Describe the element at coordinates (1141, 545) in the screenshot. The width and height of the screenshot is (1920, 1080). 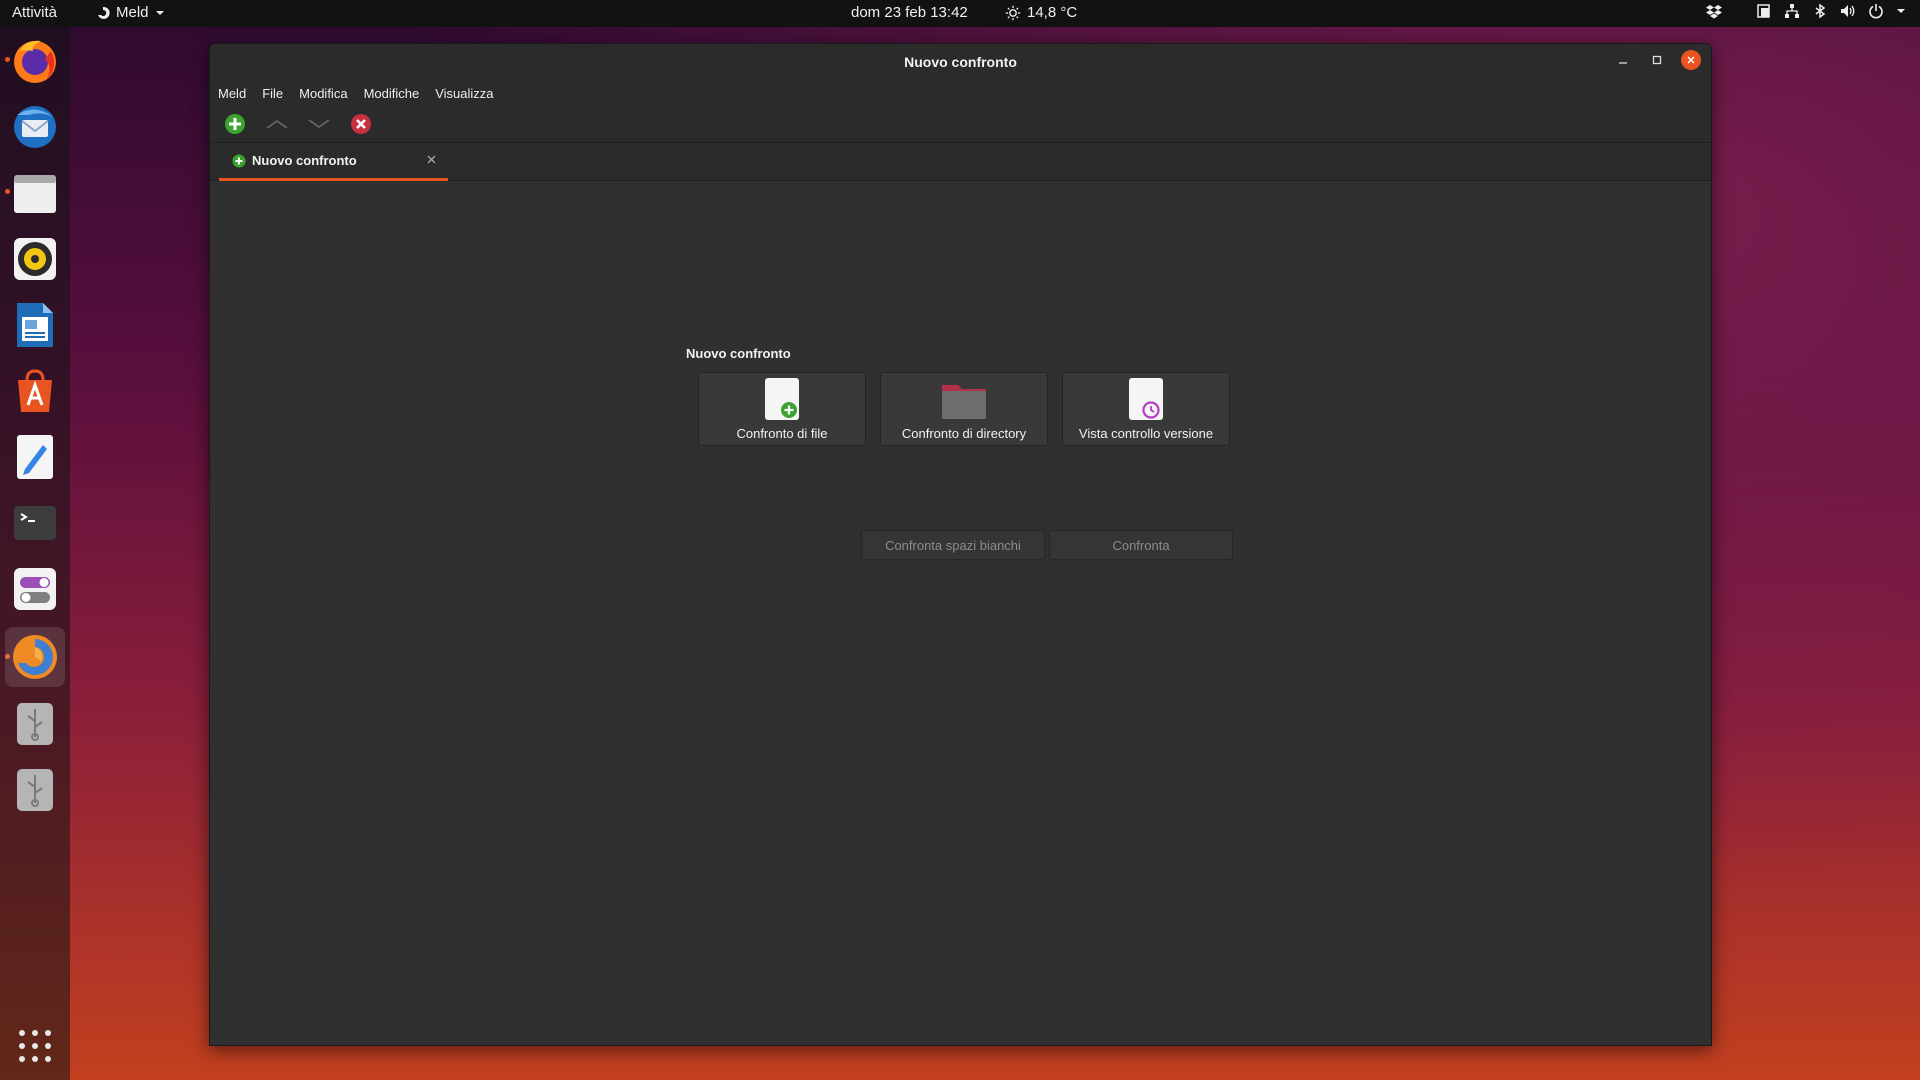
I see `compare-button: Confronta` at that location.